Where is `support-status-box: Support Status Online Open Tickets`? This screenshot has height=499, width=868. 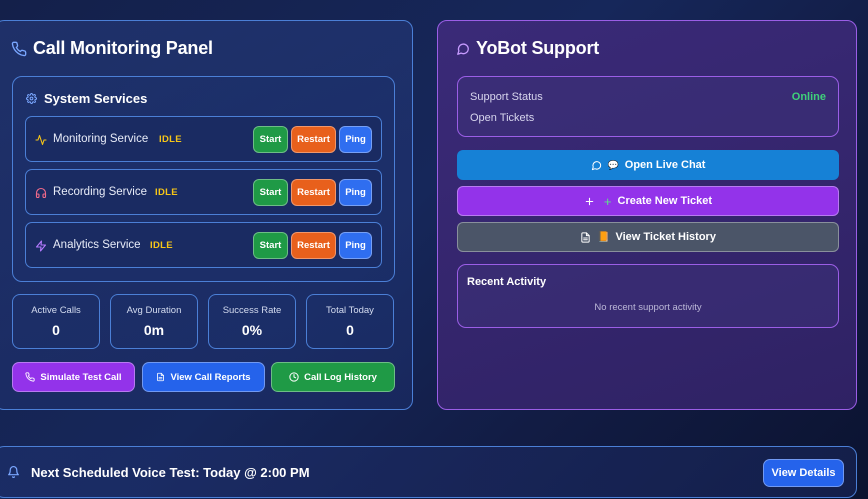 support-status-box: Support Status Online Open Tickets is located at coordinates (648, 106).